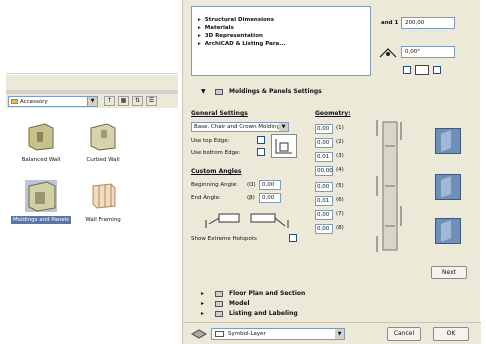 This screenshot has height=344, width=486. Describe the element at coordinates (247, 220) in the screenshot. I see `angle-diagram-icon` at that location.